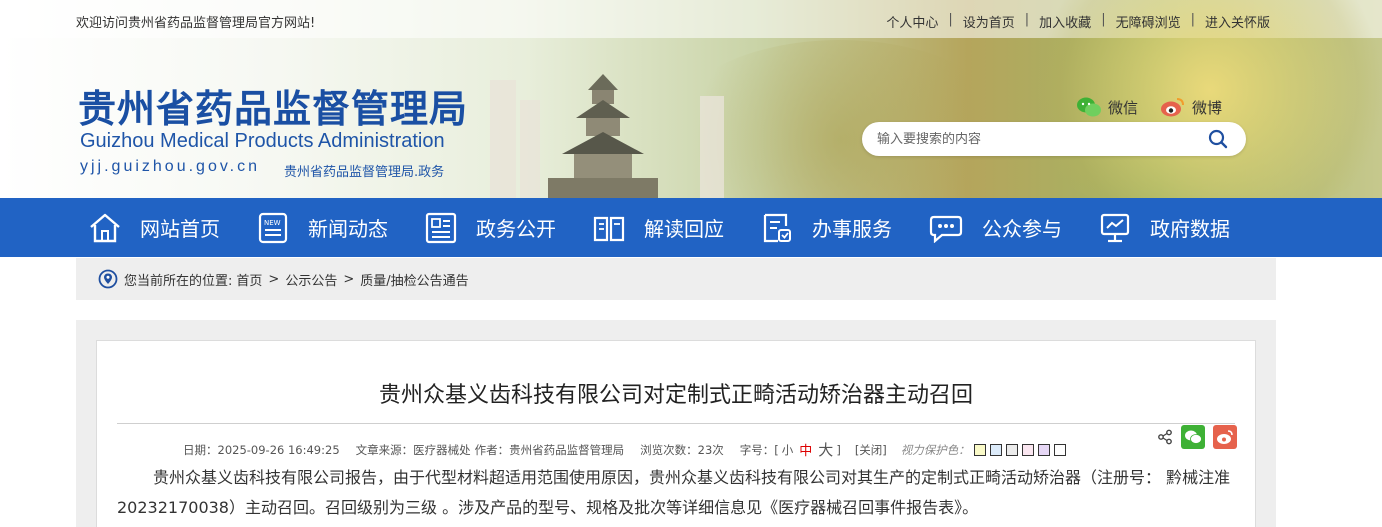 The height and width of the screenshot is (527, 1382). What do you see at coordinates (1207, 107) in the screenshot?
I see `weibo-label: 微博` at bounding box center [1207, 107].